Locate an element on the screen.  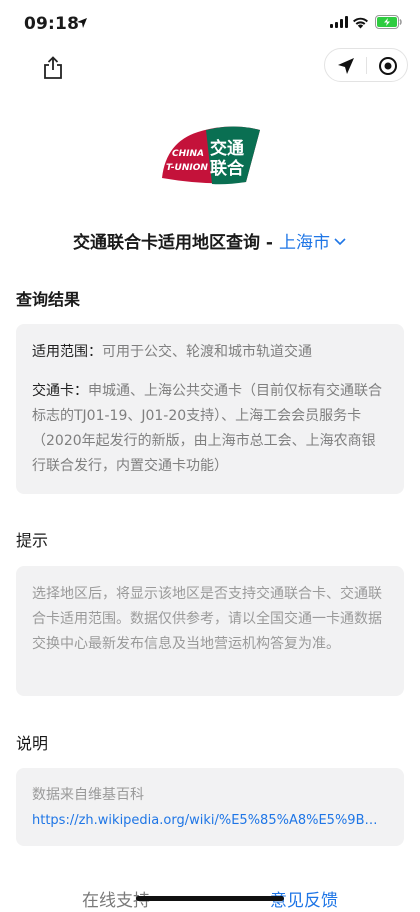
status-time: 09:18 is located at coordinates (52, 24).